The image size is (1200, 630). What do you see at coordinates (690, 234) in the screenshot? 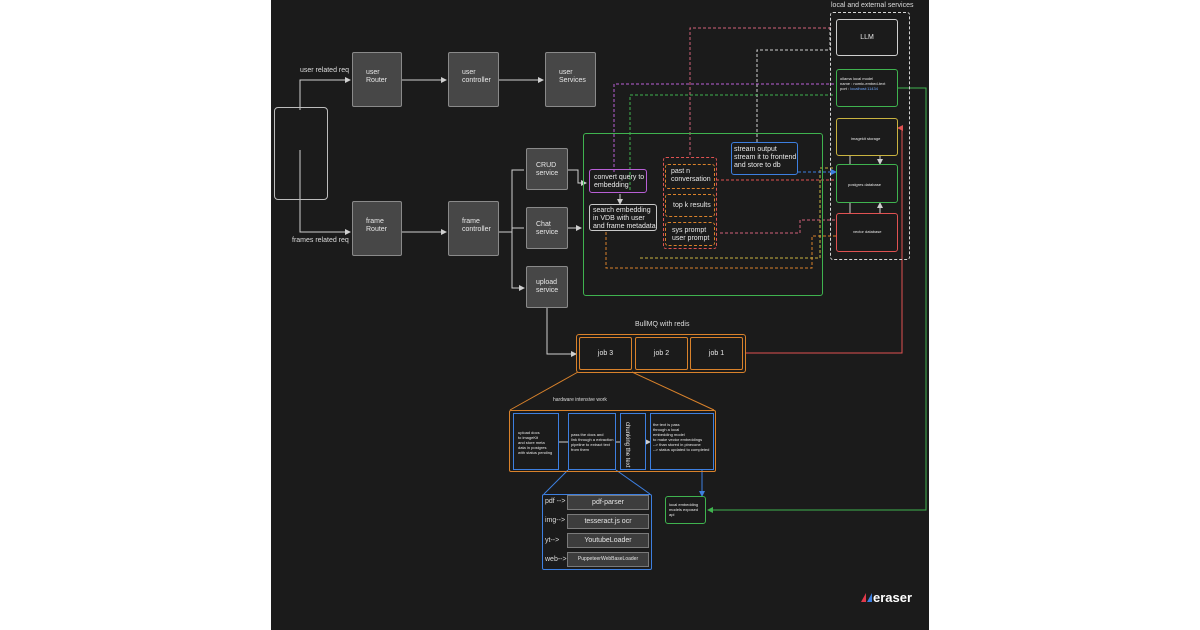
I see `sys-prompt-box: sys prompt user prompt` at bounding box center [690, 234].